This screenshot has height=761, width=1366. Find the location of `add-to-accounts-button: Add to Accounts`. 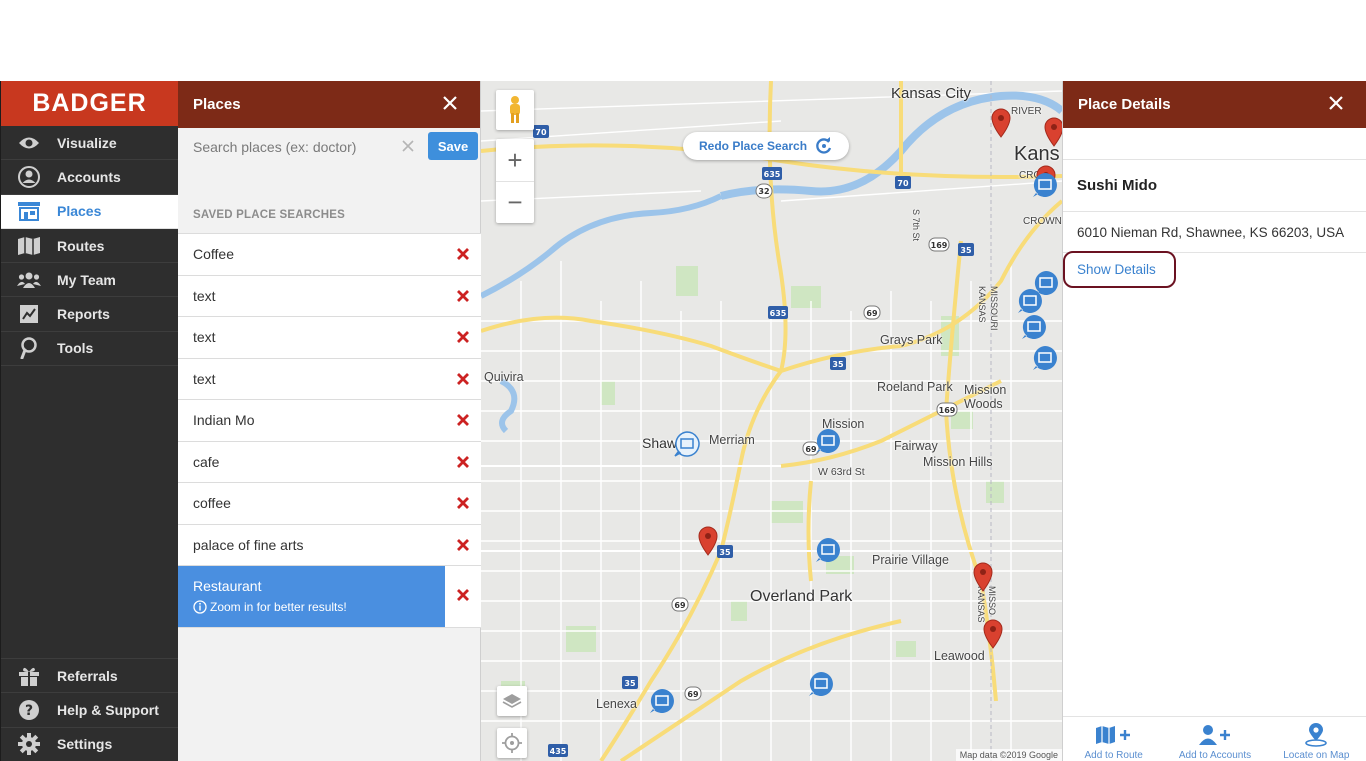

add-to-accounts-button: Add to Accounts is located at coordinates (1214, 739).